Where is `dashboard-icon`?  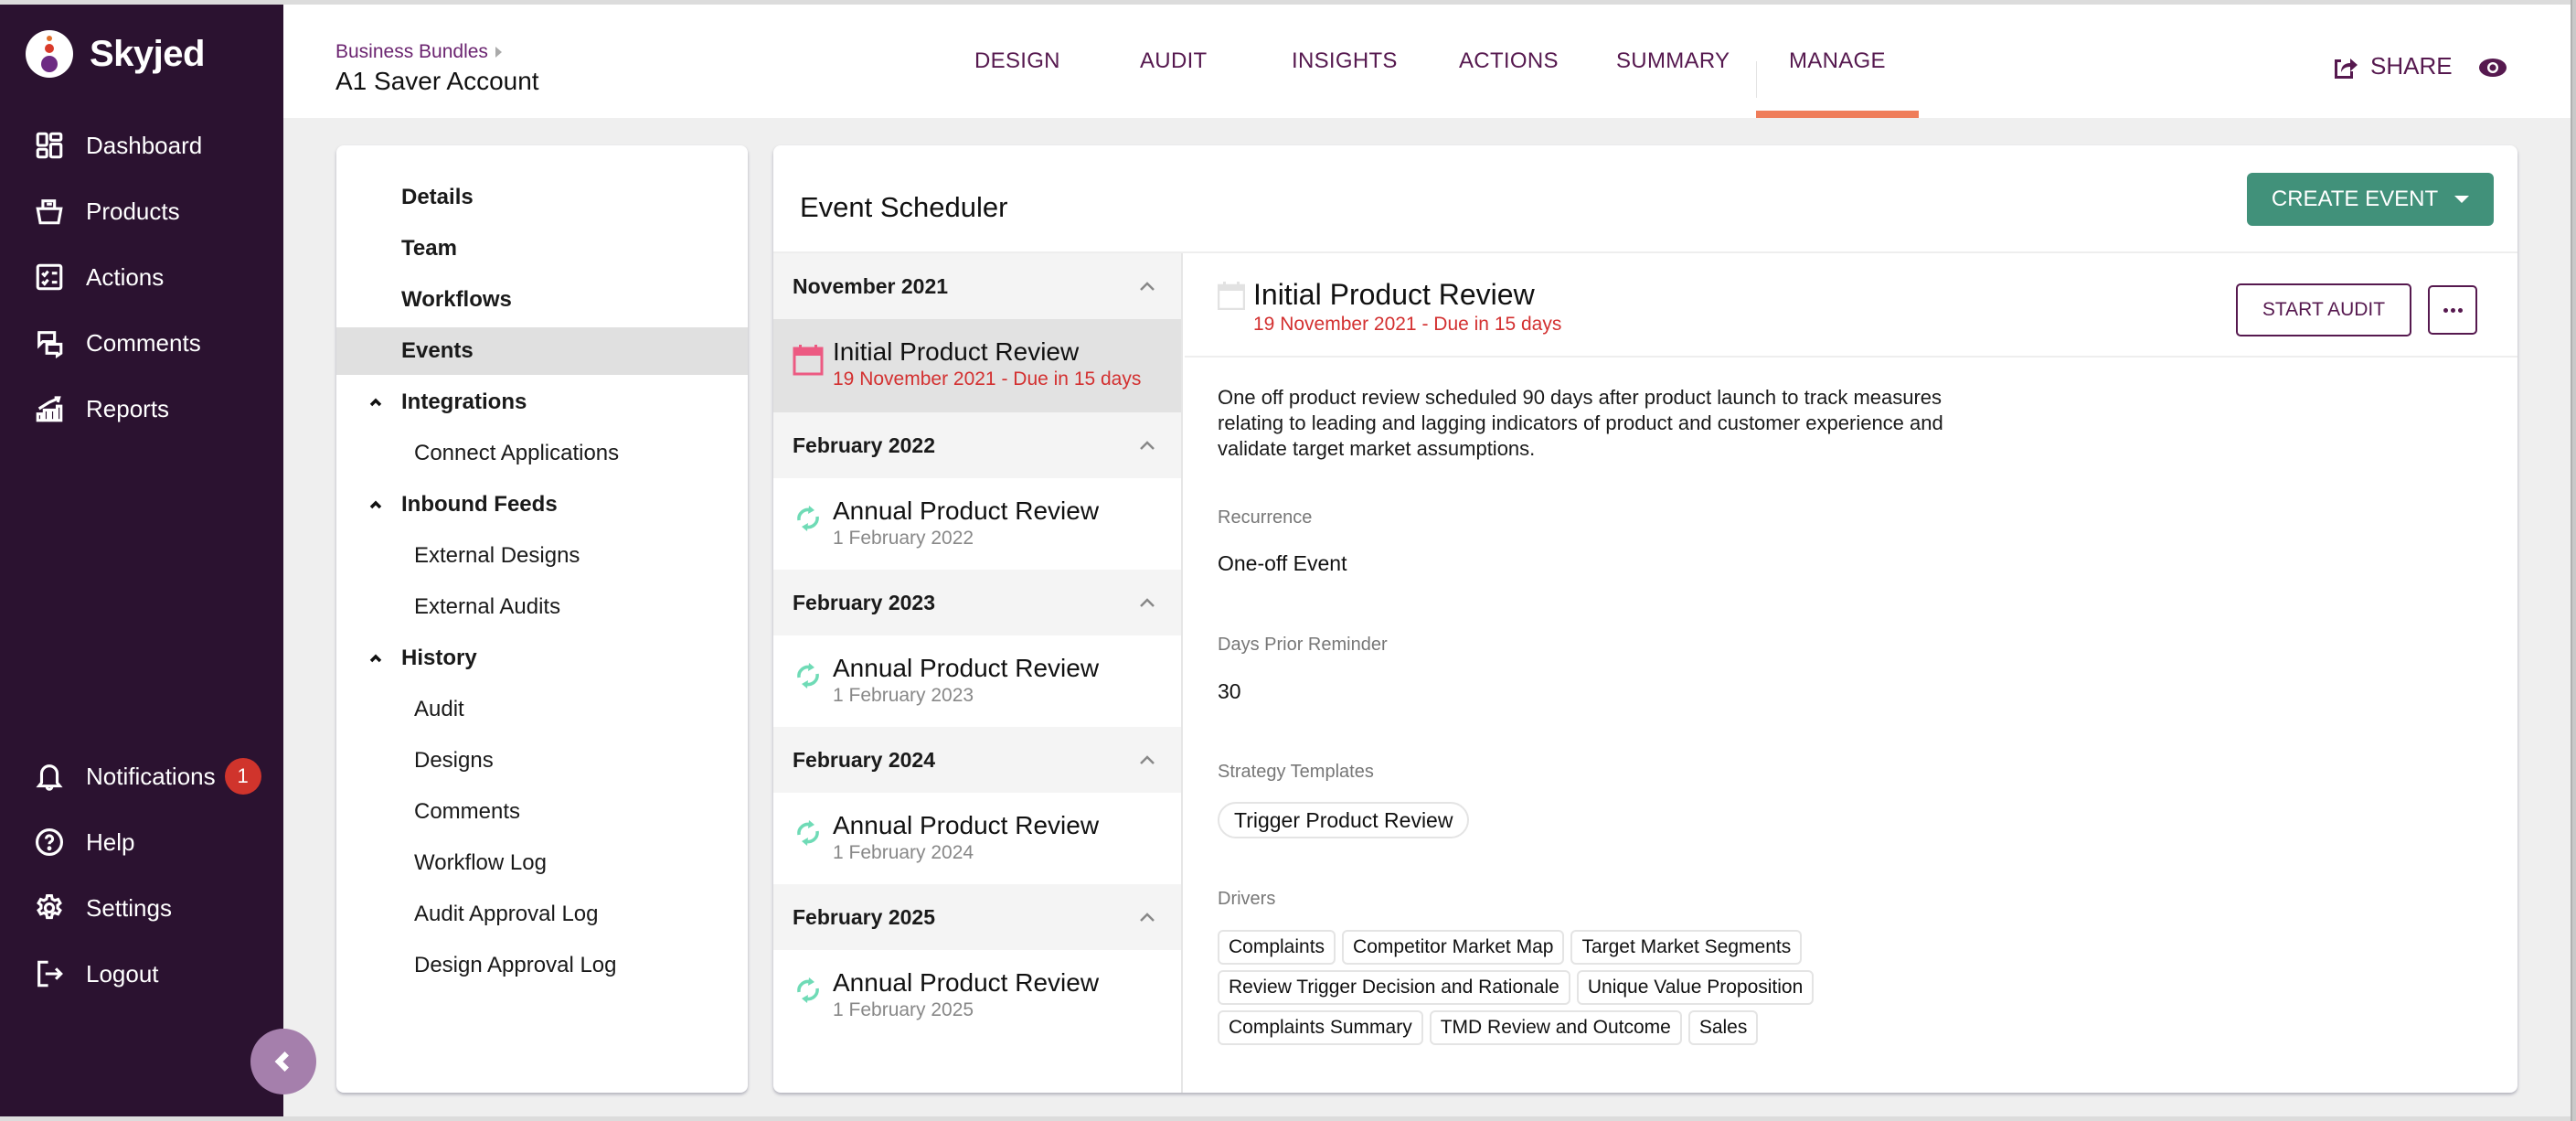 dashboard-icon is located at coordinates (49, 145).